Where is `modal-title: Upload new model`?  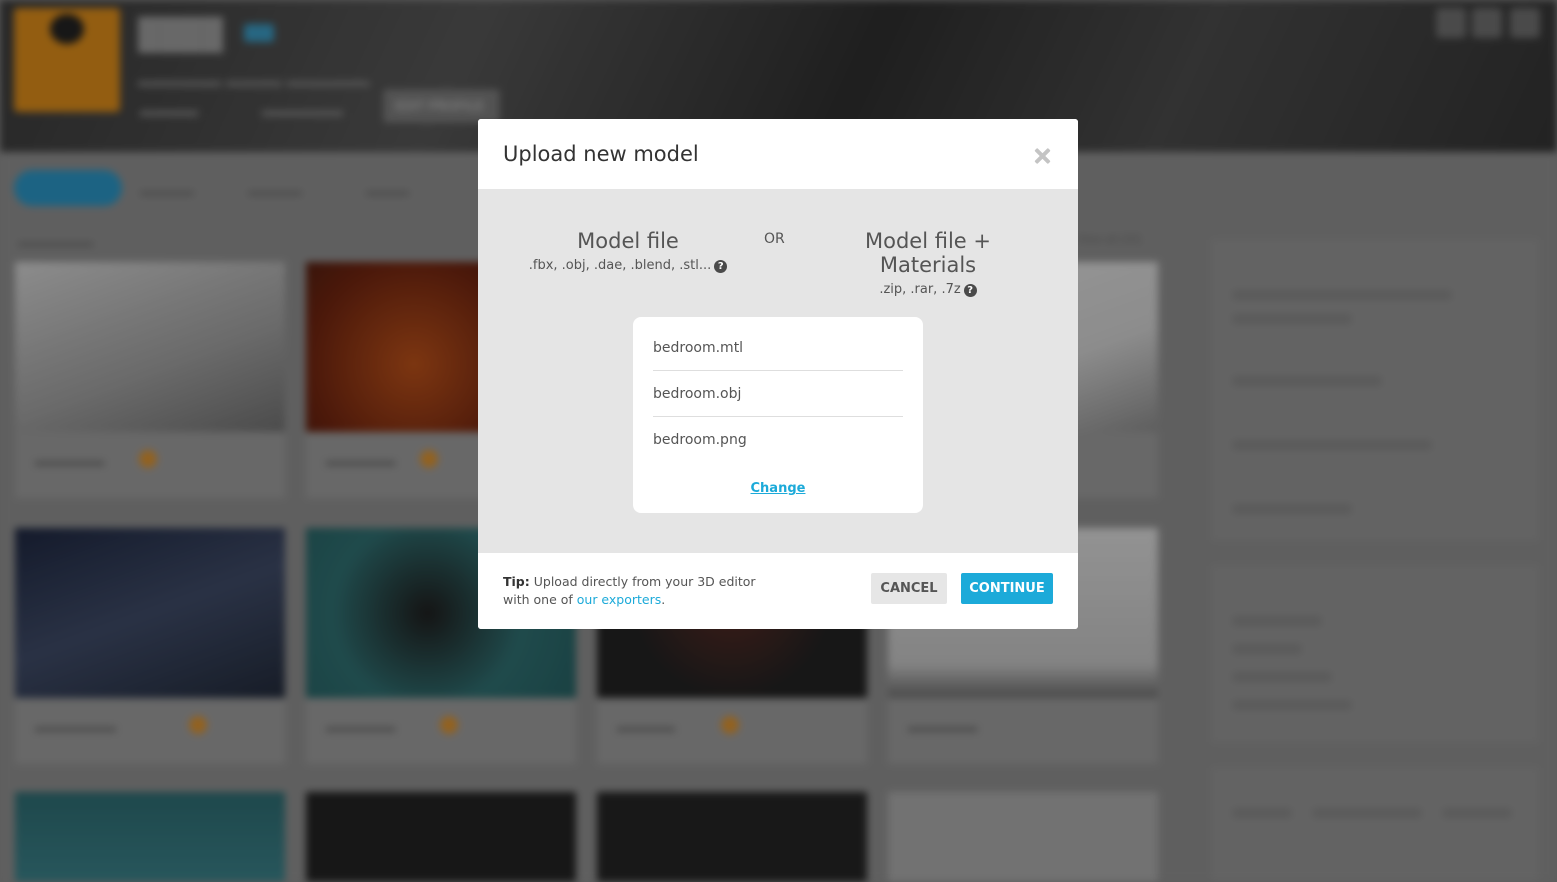 modal-title: Upload new model is located at coordinates (601, 154).